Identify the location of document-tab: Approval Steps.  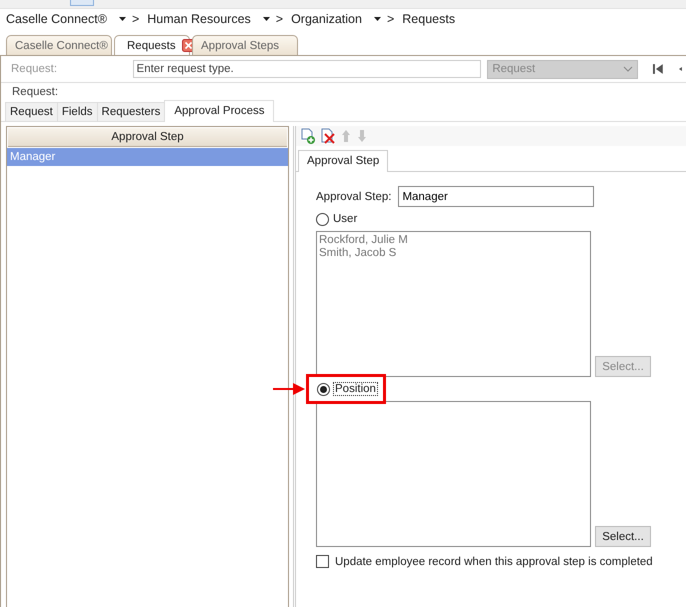
(245, 45).